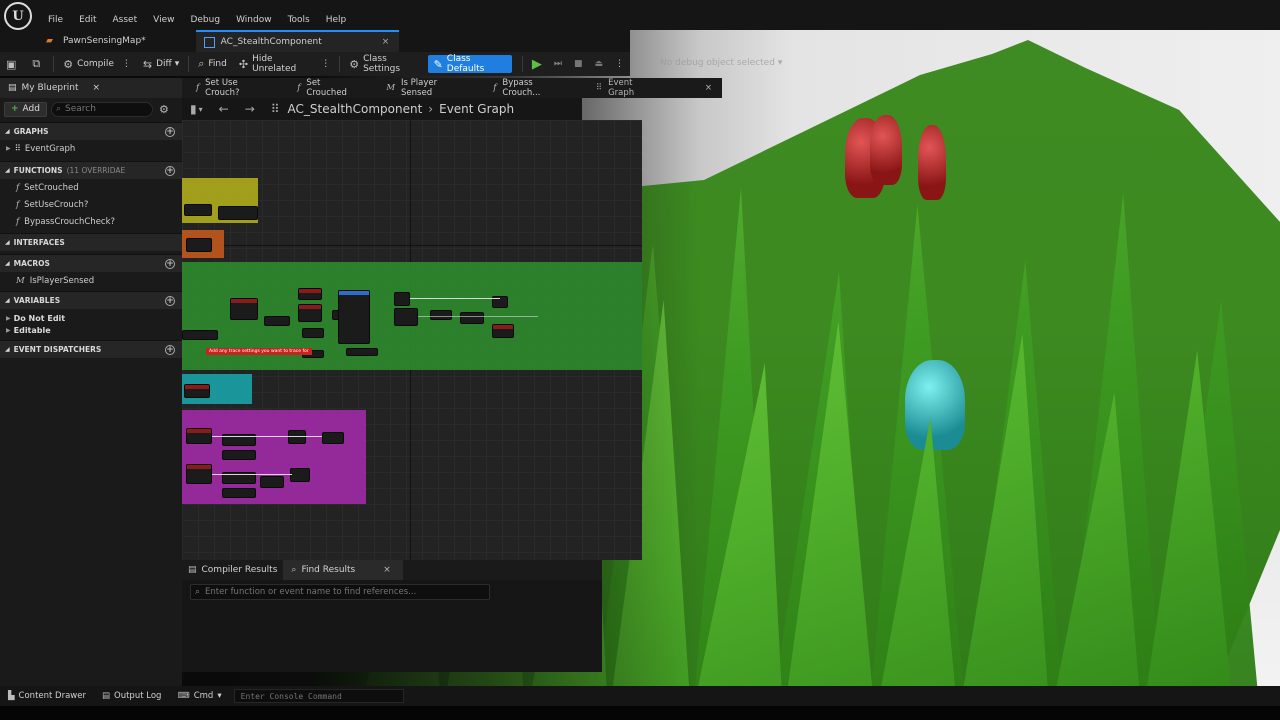 The width and height of the screenshot is (1280, 720). I want to click on function-item-setusecrouch: f SetUseCrouch?, so click(91, 204).